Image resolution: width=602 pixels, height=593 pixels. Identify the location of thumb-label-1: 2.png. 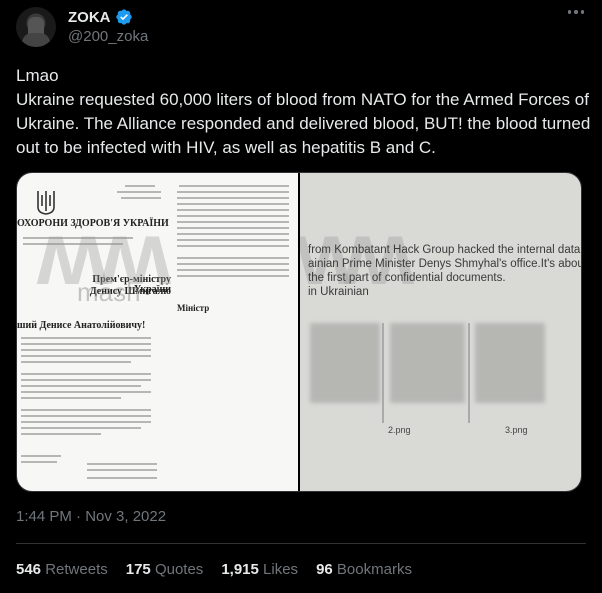
(399, 430).